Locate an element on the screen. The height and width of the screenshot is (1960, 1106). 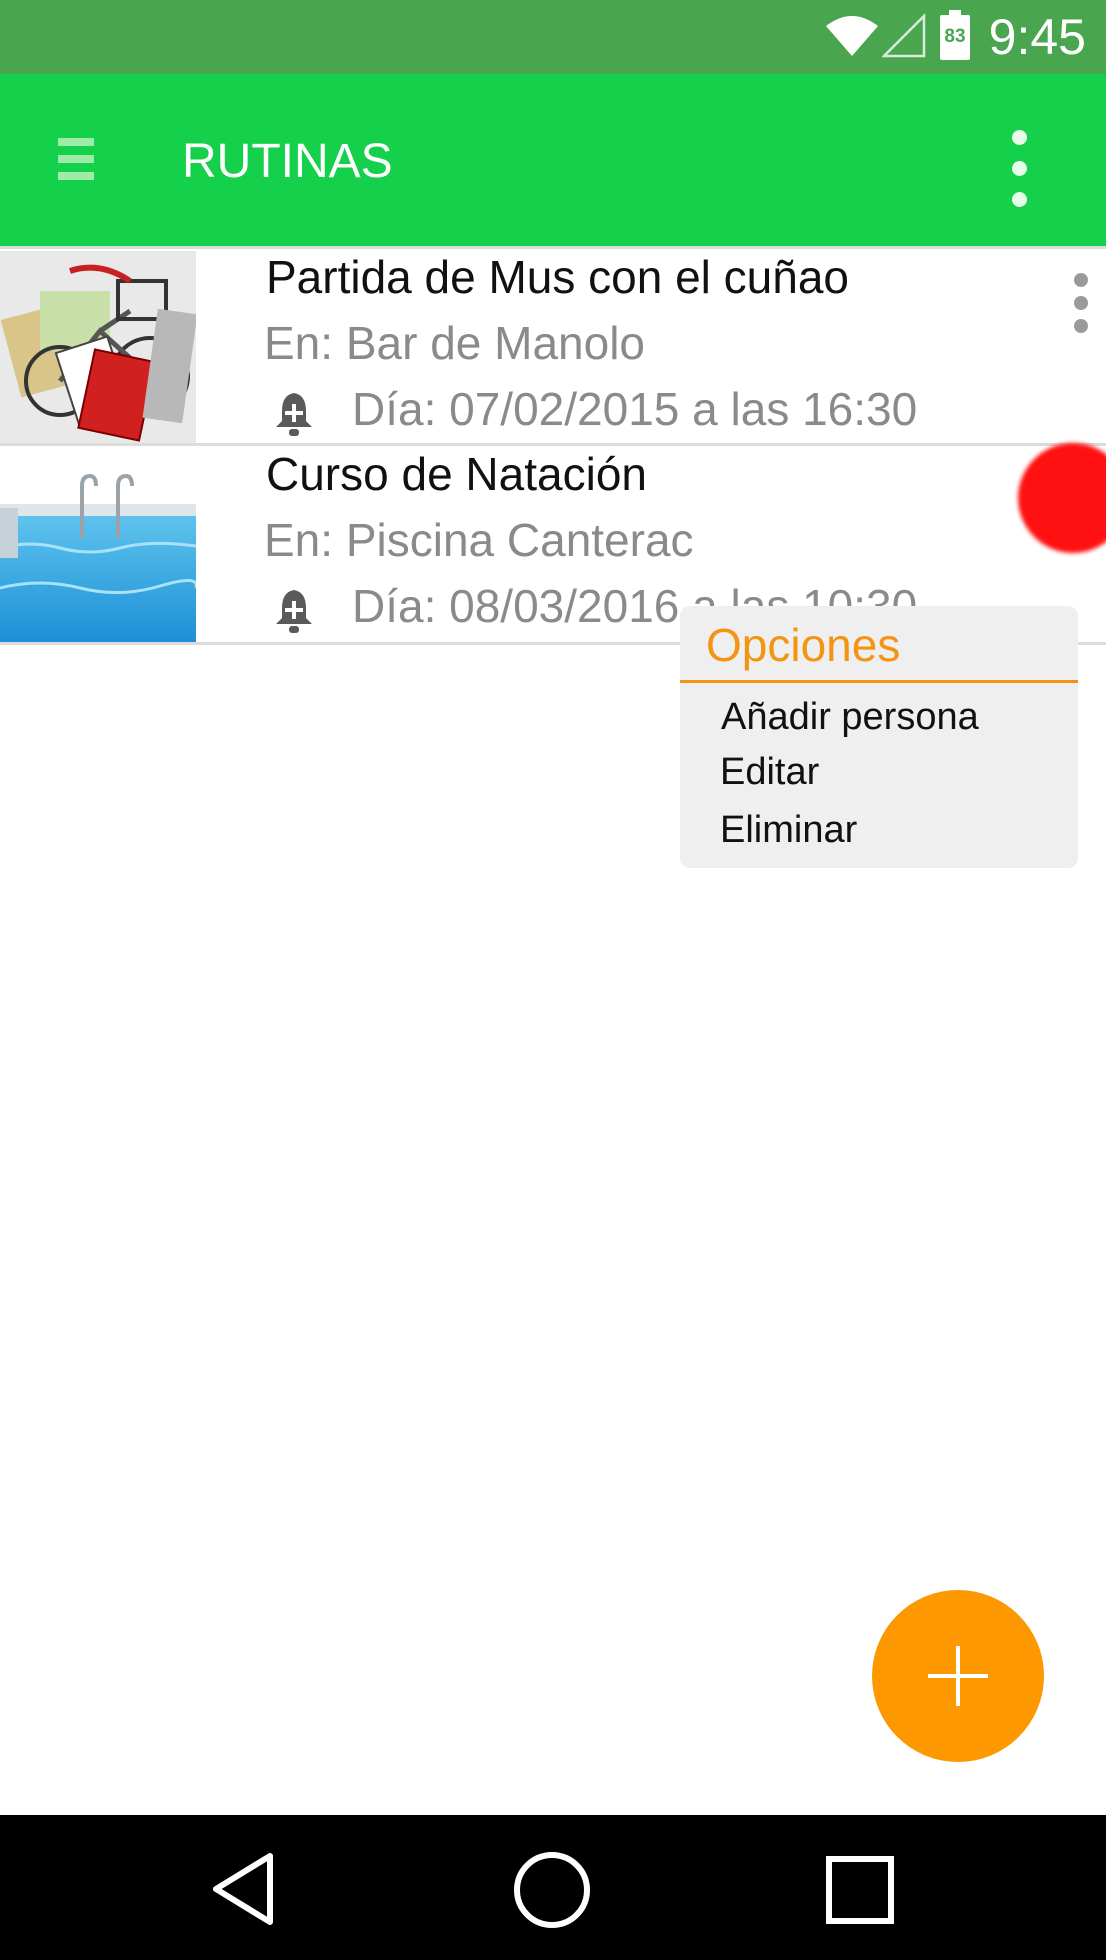
battery-level: 83 is located at coordinates (955, 36).